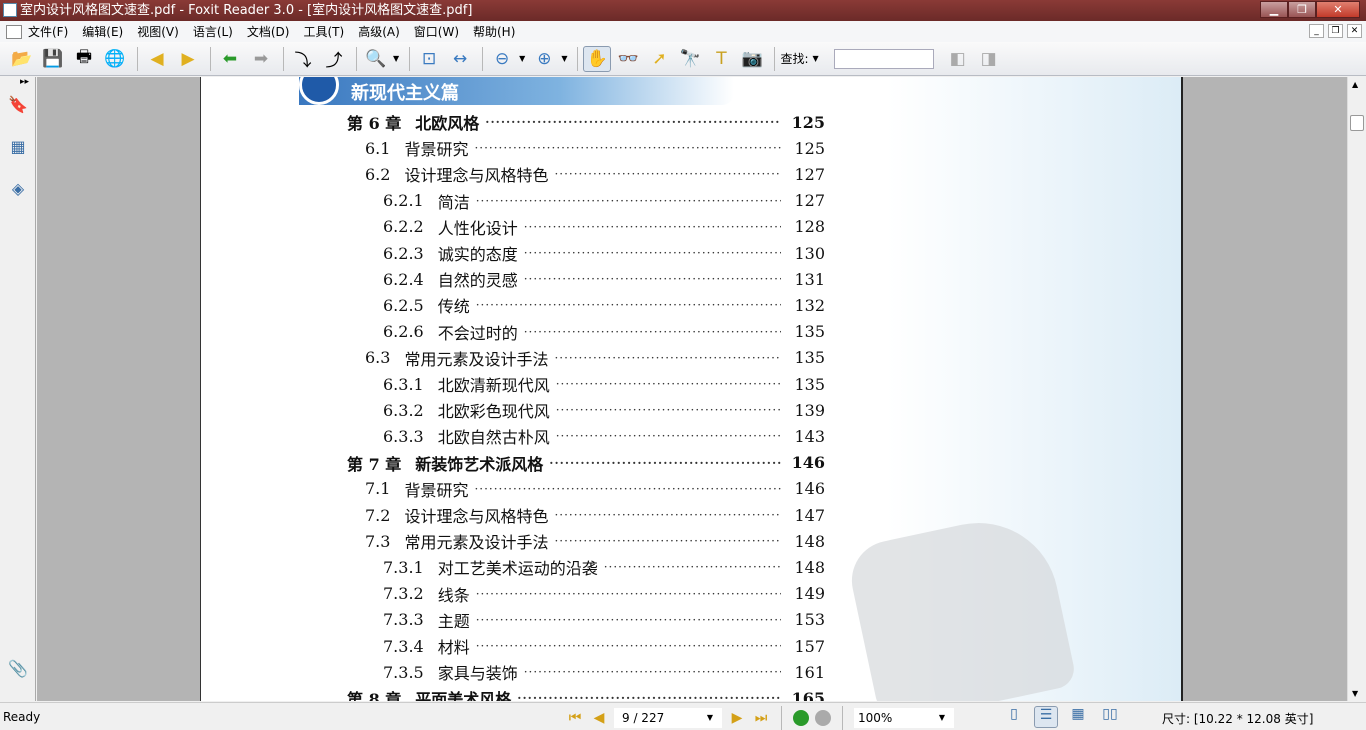 The height and width of the screenshot is (730, 1366). Describe the element at coordinates (958, 59) in the screenshot. I see `find-previous-icon: ◧` at that location.